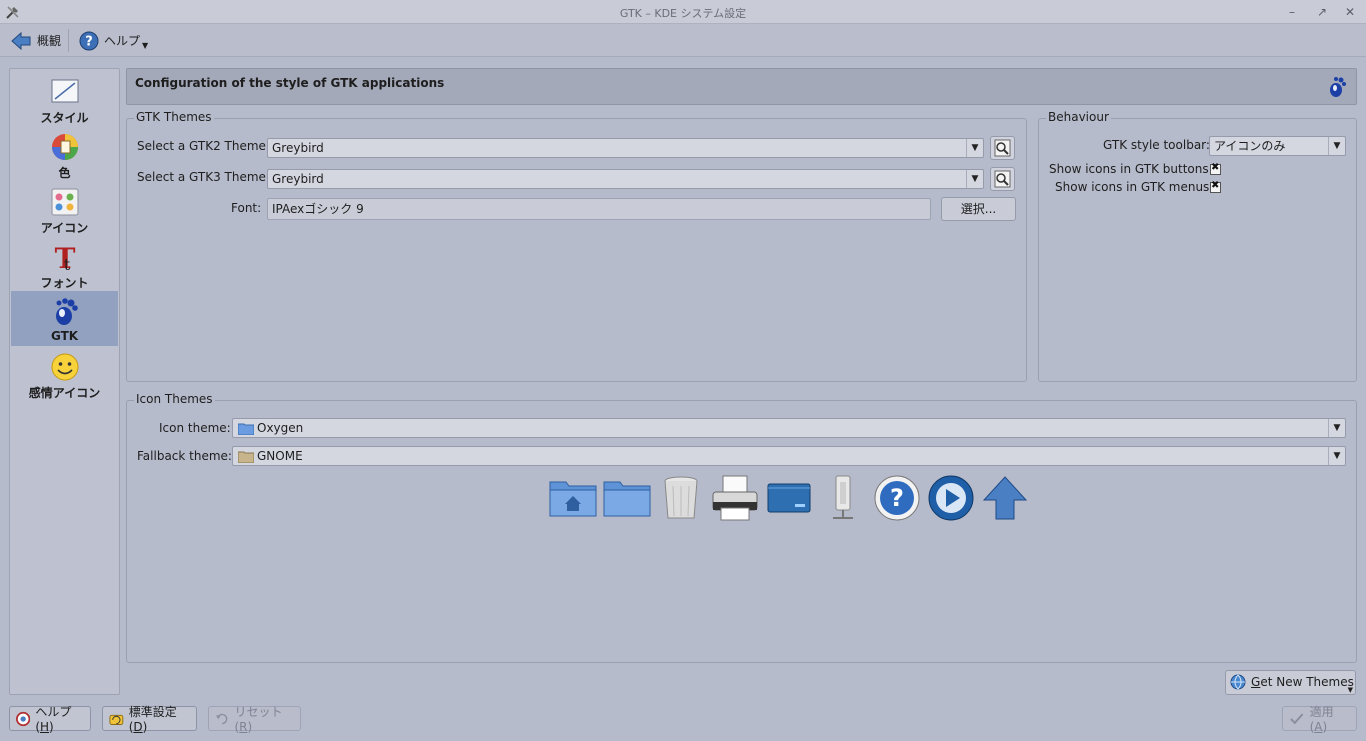 The height and width of the screenshot is (741, 1366). Describe the element at coordinates (683, 40) in the screenshot. I see `toolbar: 概観 ? ヘルプ ▼` at that location.